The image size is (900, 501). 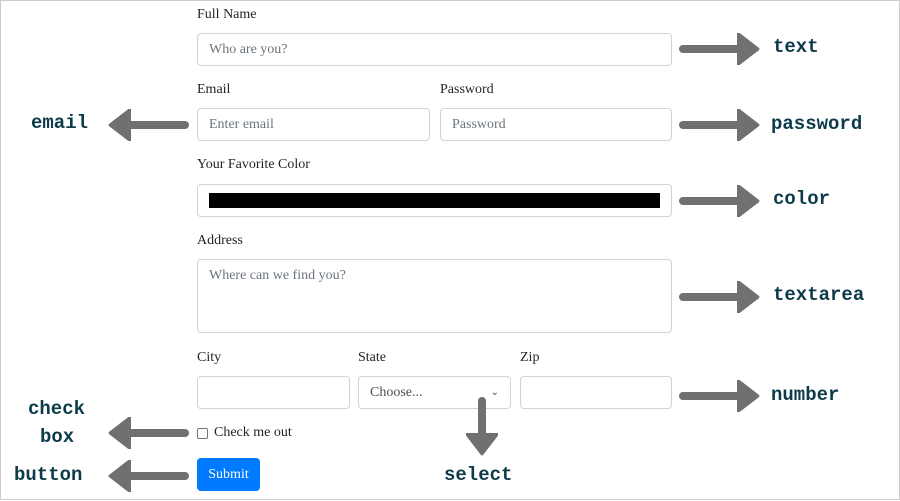 I want to click on annotation-check: check, so click(x=57, y=409).